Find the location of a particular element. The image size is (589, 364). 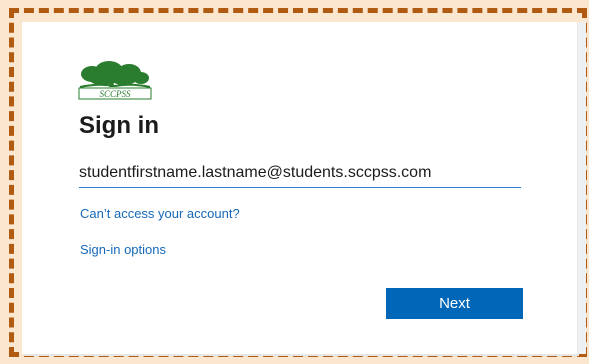

sccpss-logo: SCCPSS is located at coordinates (115, 80).